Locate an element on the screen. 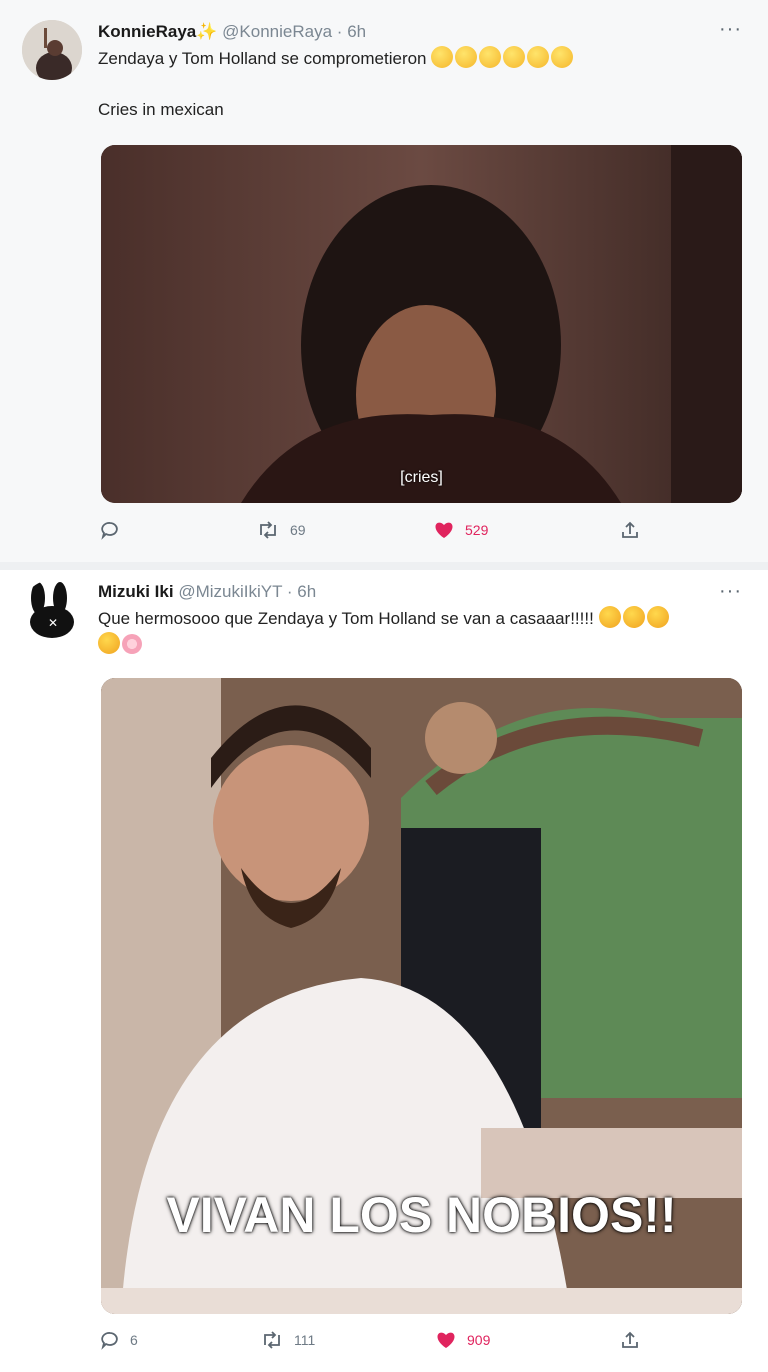 This screenshot has width=768, height=1372. retweet-count: 69 is located at coordinates (298, 530).